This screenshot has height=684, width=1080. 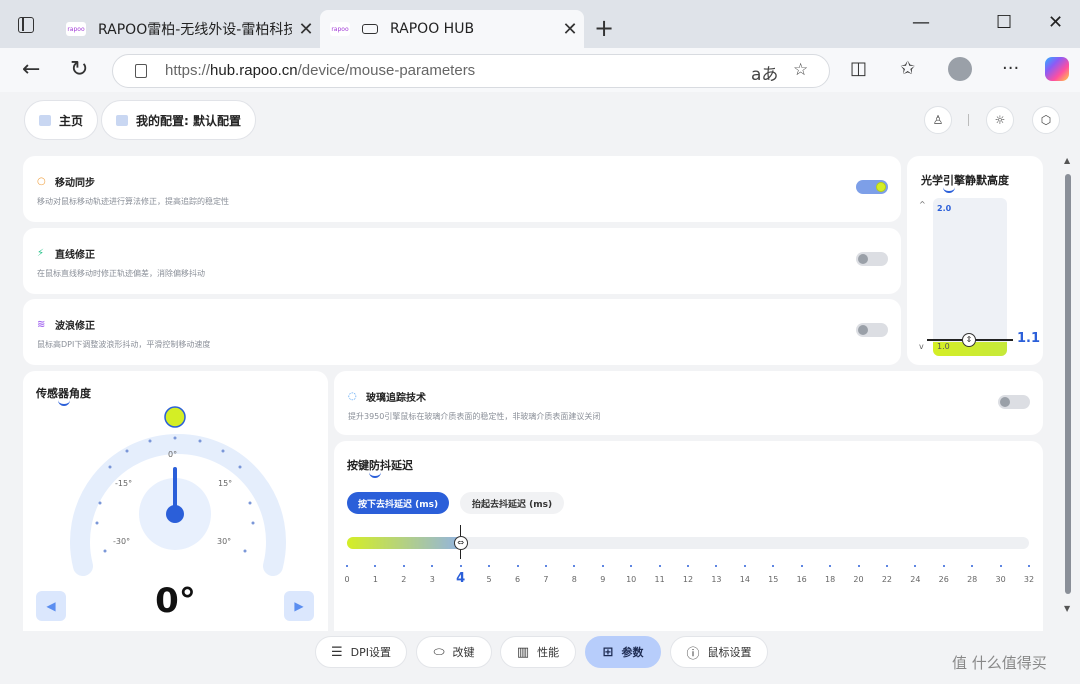 What do you see at coordinates (1068, 384) in the screenshot?
I see `scrollbar-thumb` at bounding box center [1068, 384].